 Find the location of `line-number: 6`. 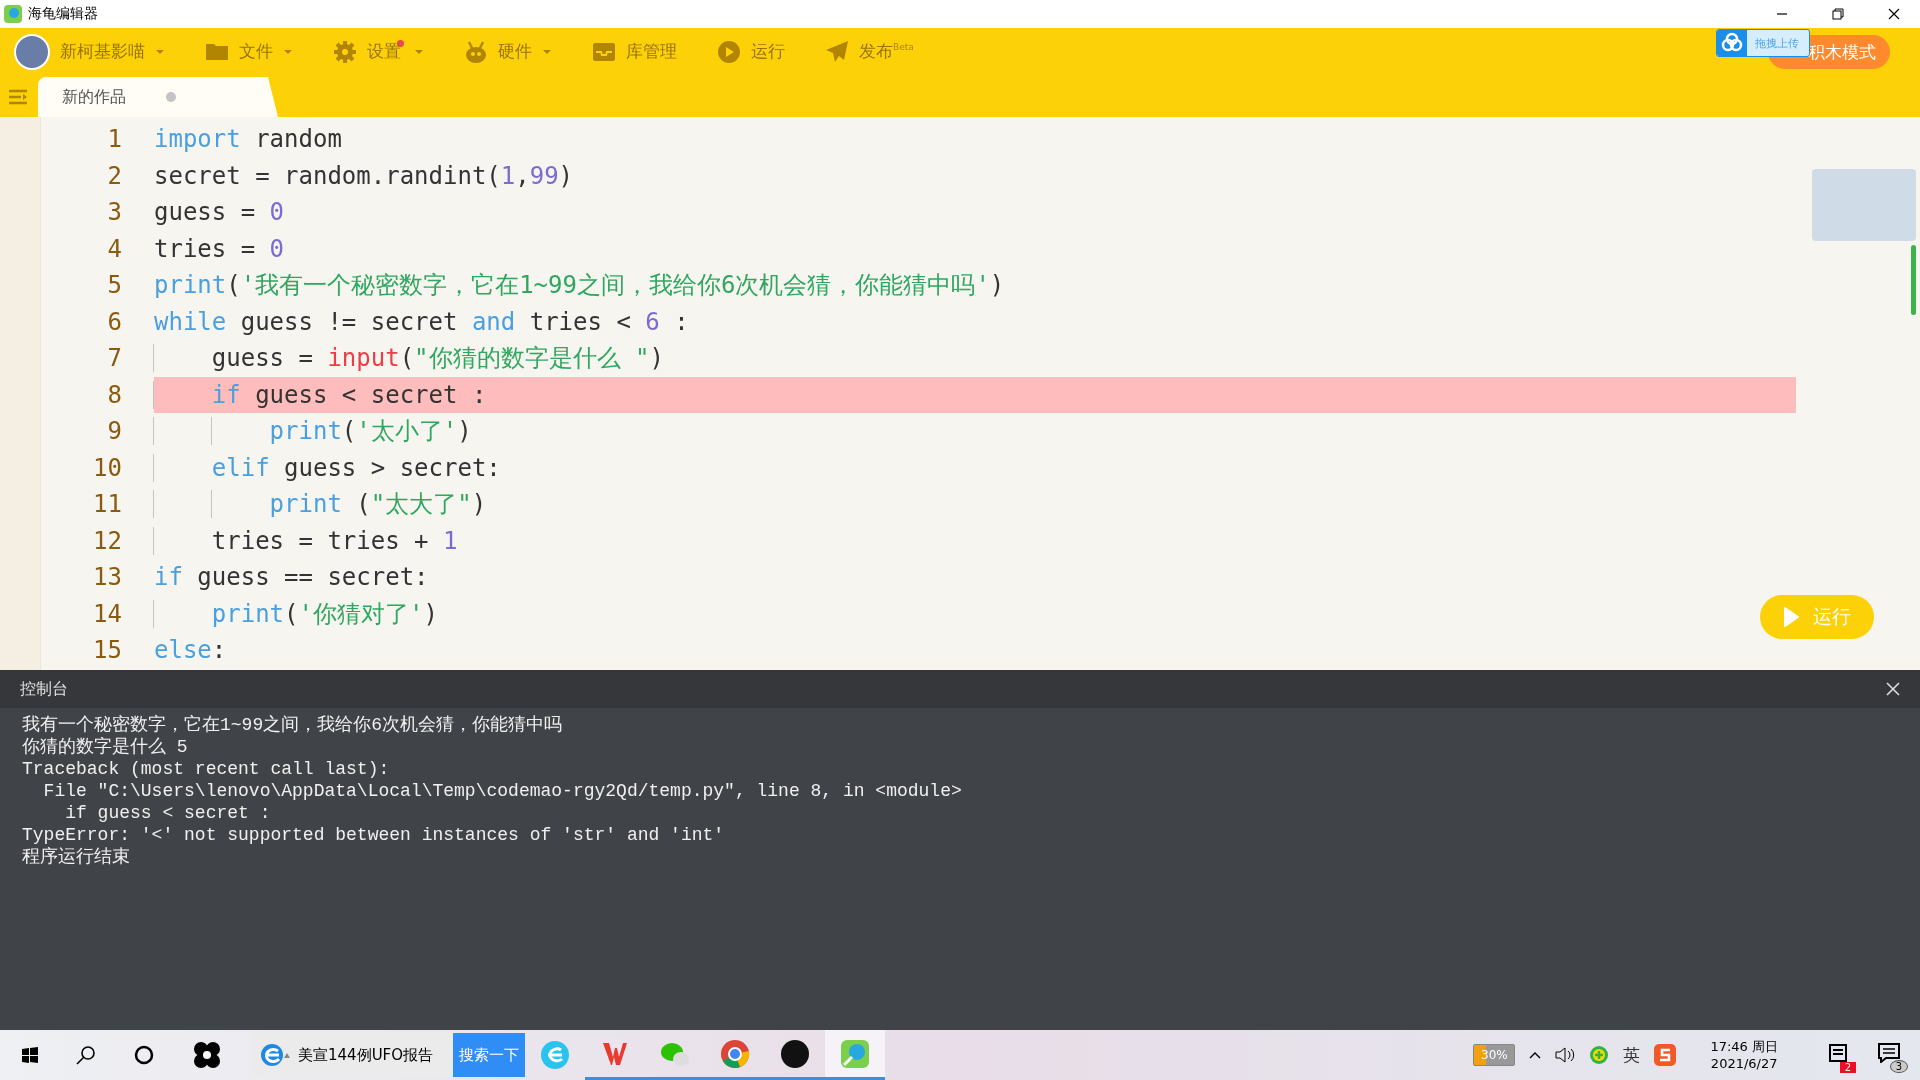

line-number: 6 is located at coordinates (114, 321).